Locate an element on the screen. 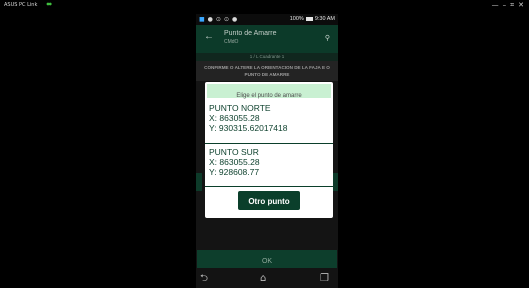 Image resolution: width=529 pixels, height=288 pixels. system-status: 100% 9:30 AM is located at coordinates (312, 19).